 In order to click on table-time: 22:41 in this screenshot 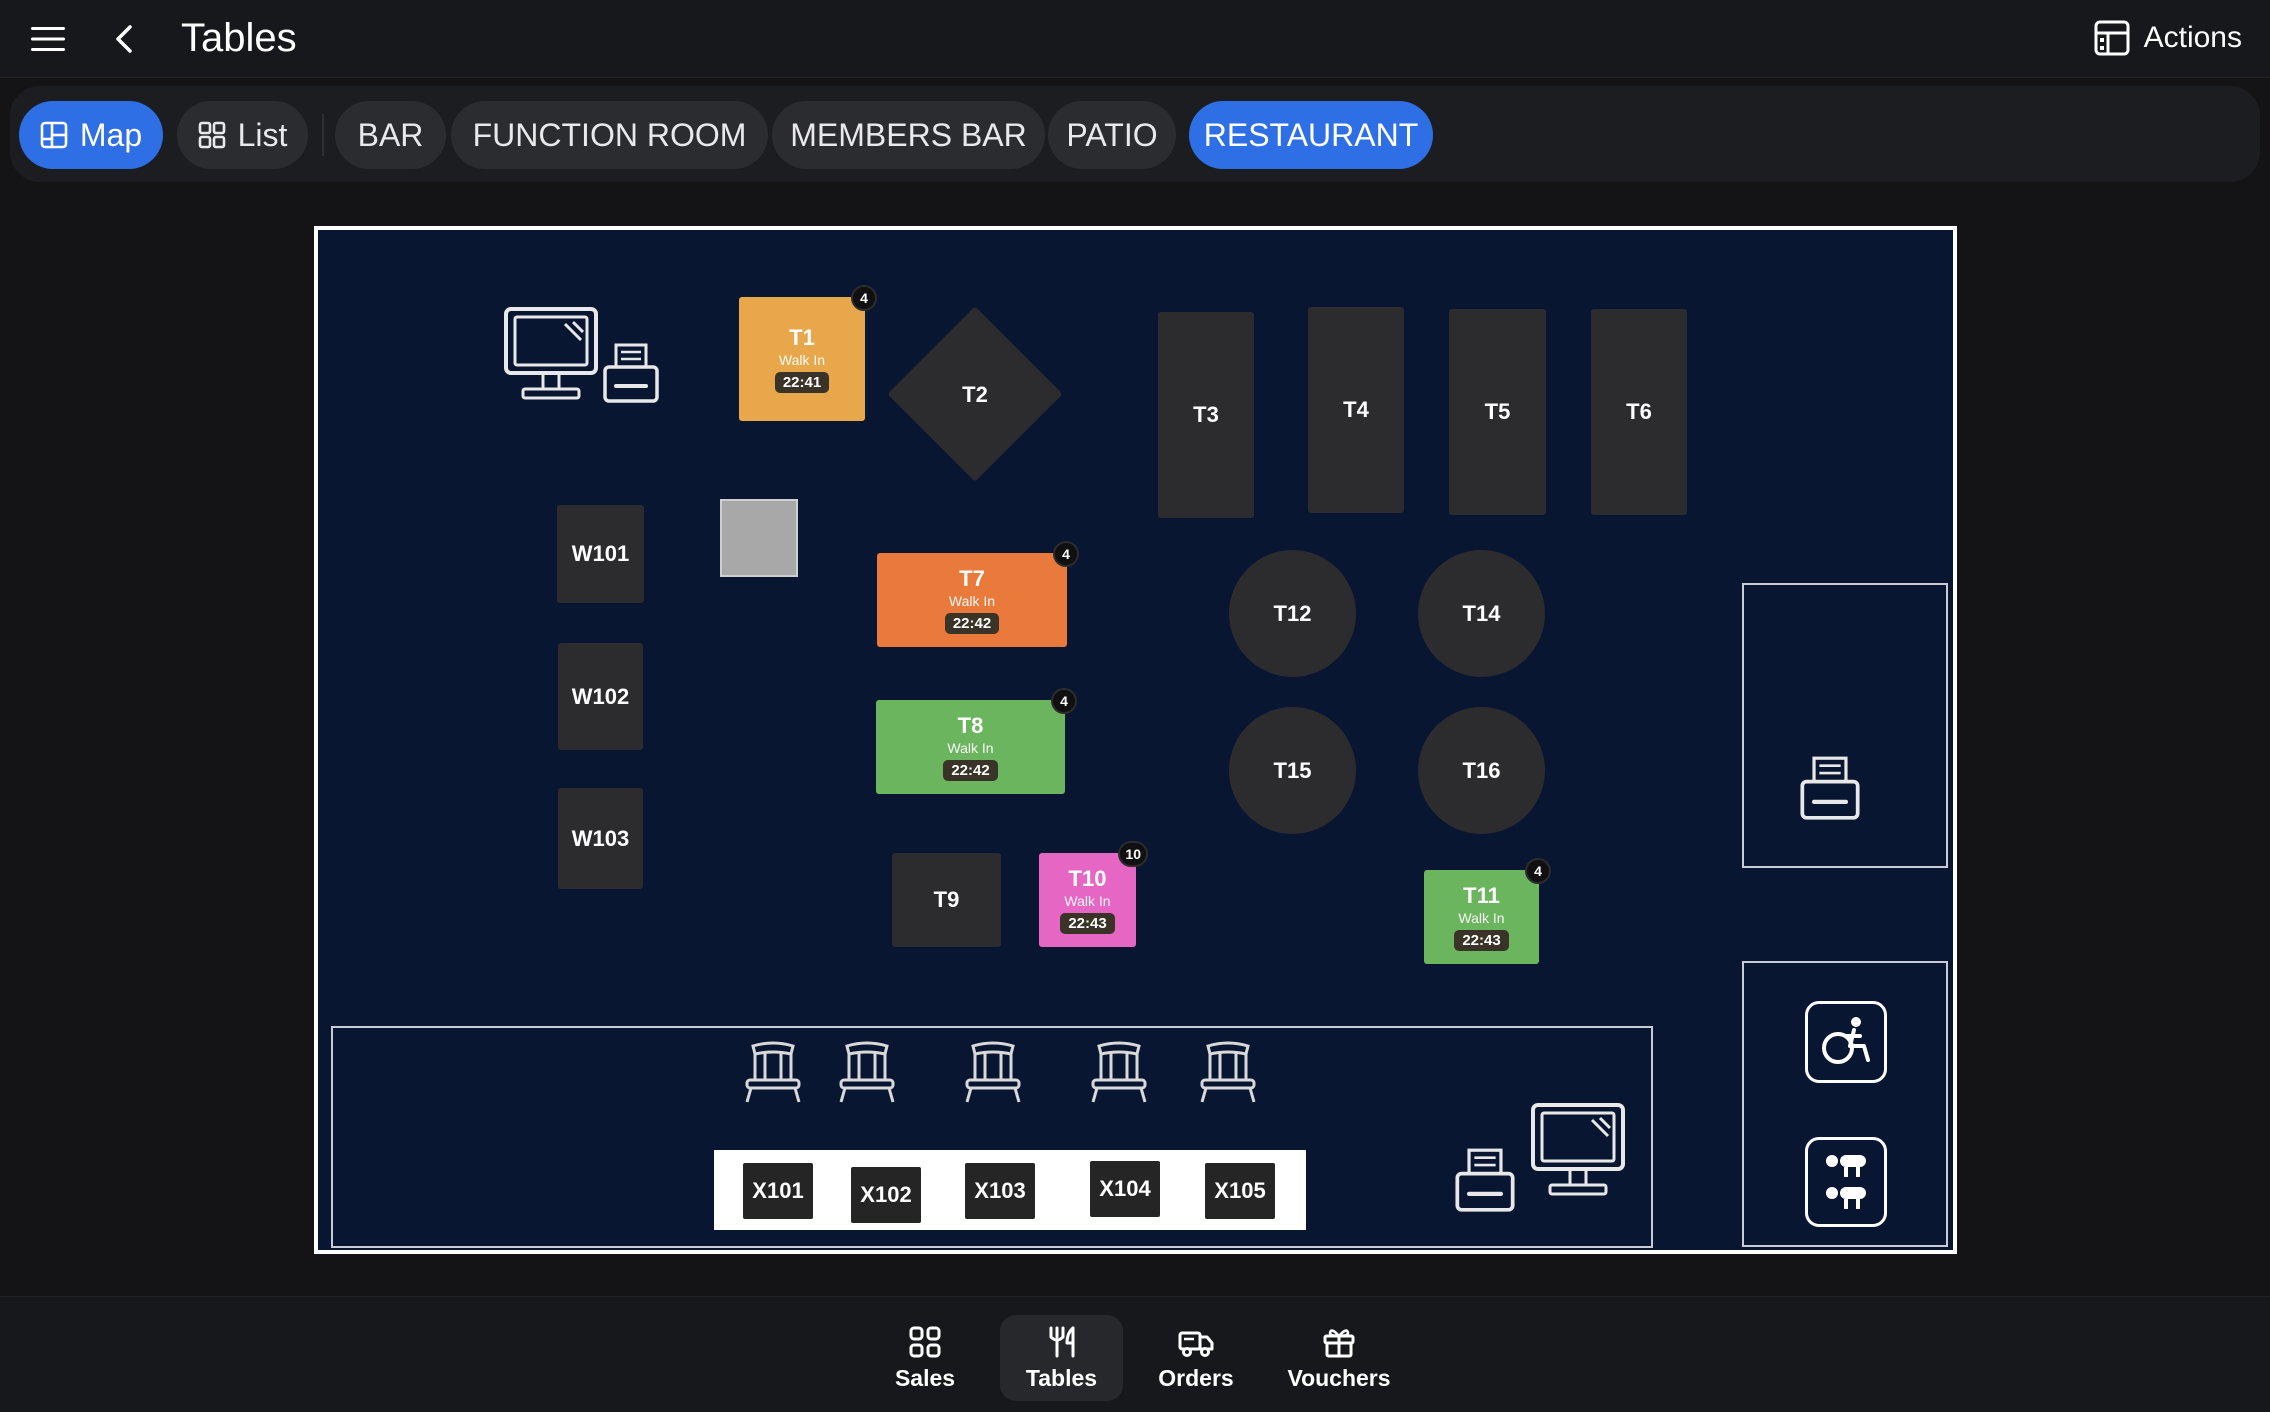, I will do `click(802, 382)`.